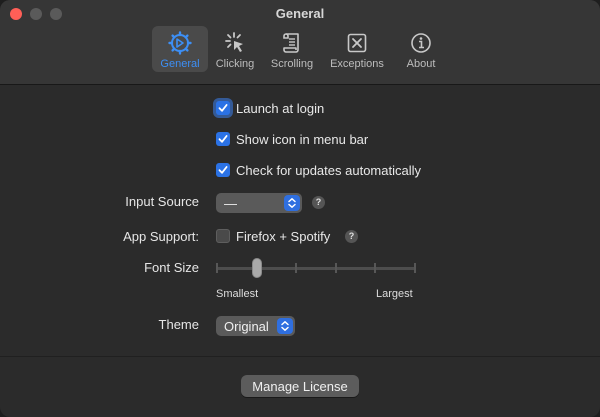 Image resolution: width=600 pixels, height=417 pixels. Describe the element at coordinates (394, 294) in the screenshot. I see `font-size-max-label: Largest` at that location.